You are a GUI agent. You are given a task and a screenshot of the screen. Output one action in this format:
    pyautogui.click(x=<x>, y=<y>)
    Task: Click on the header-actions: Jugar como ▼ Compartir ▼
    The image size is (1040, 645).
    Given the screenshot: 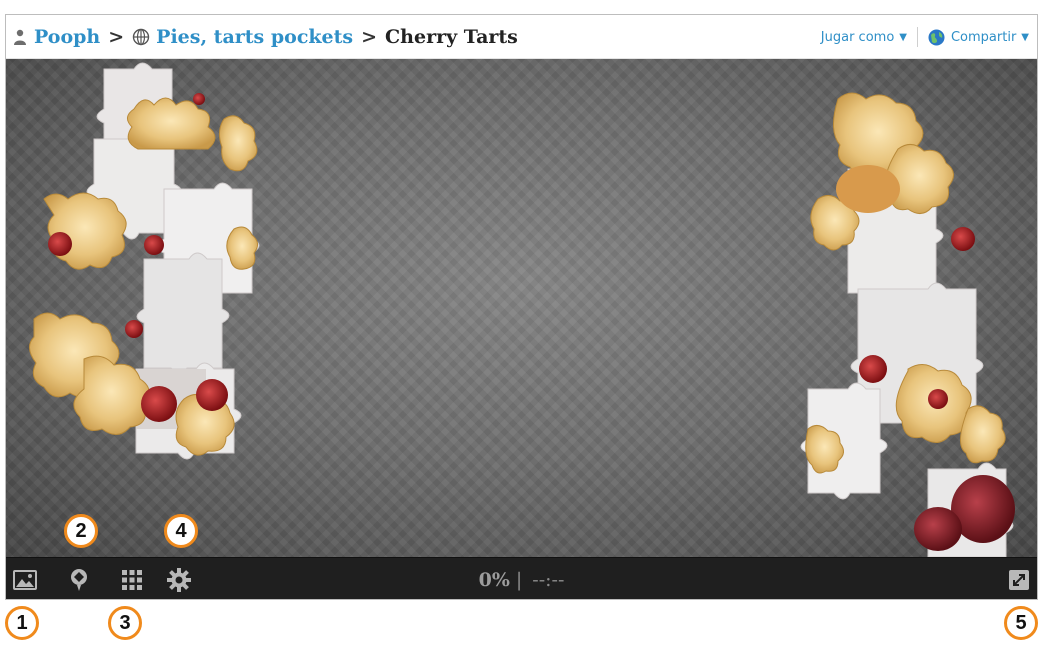 What is the action you would take?
    pyautogui.click(x=925, y=37)
    